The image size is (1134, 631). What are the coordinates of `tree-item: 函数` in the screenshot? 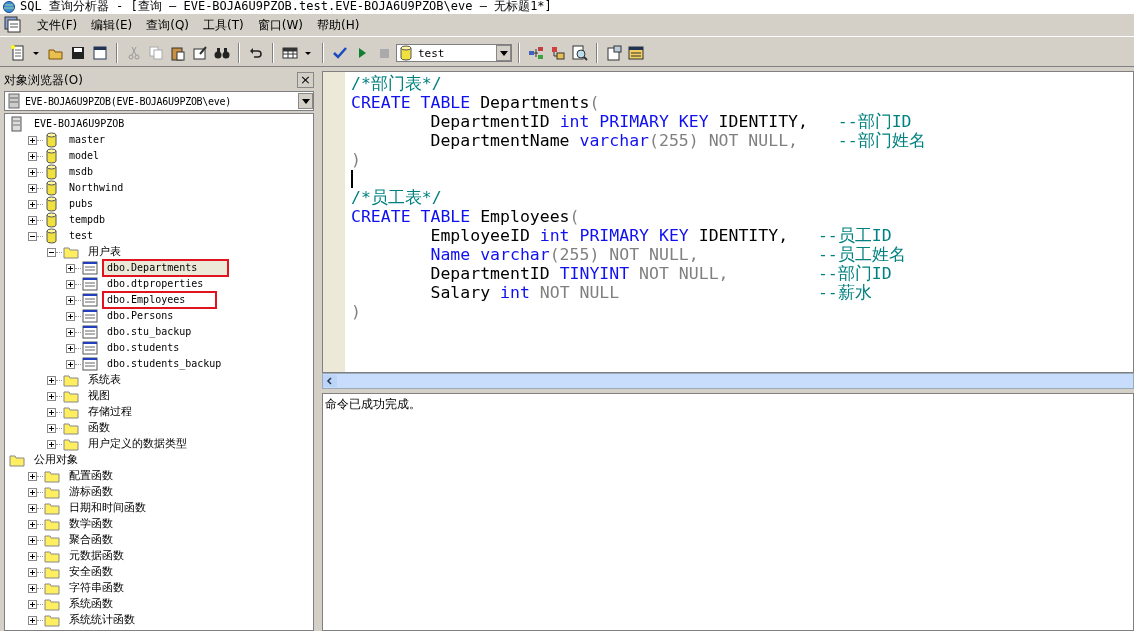 It's located at (99, 428).